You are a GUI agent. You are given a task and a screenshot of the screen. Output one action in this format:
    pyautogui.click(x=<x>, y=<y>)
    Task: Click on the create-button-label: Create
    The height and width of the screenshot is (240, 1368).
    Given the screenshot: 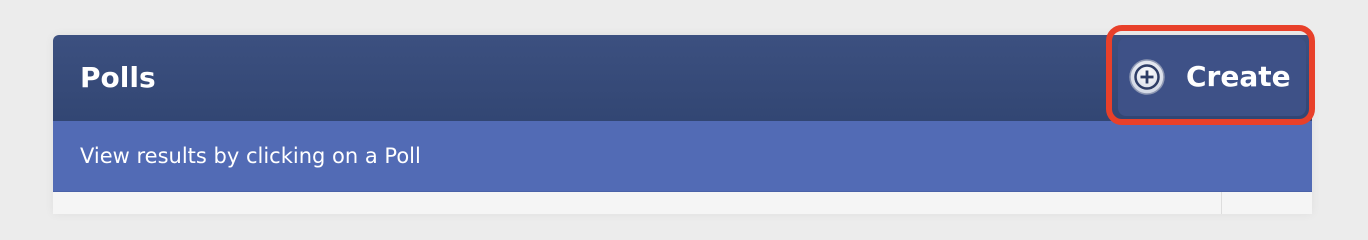 What is the action you would take?
    pyautogui.click(x=1238, y=76)
    